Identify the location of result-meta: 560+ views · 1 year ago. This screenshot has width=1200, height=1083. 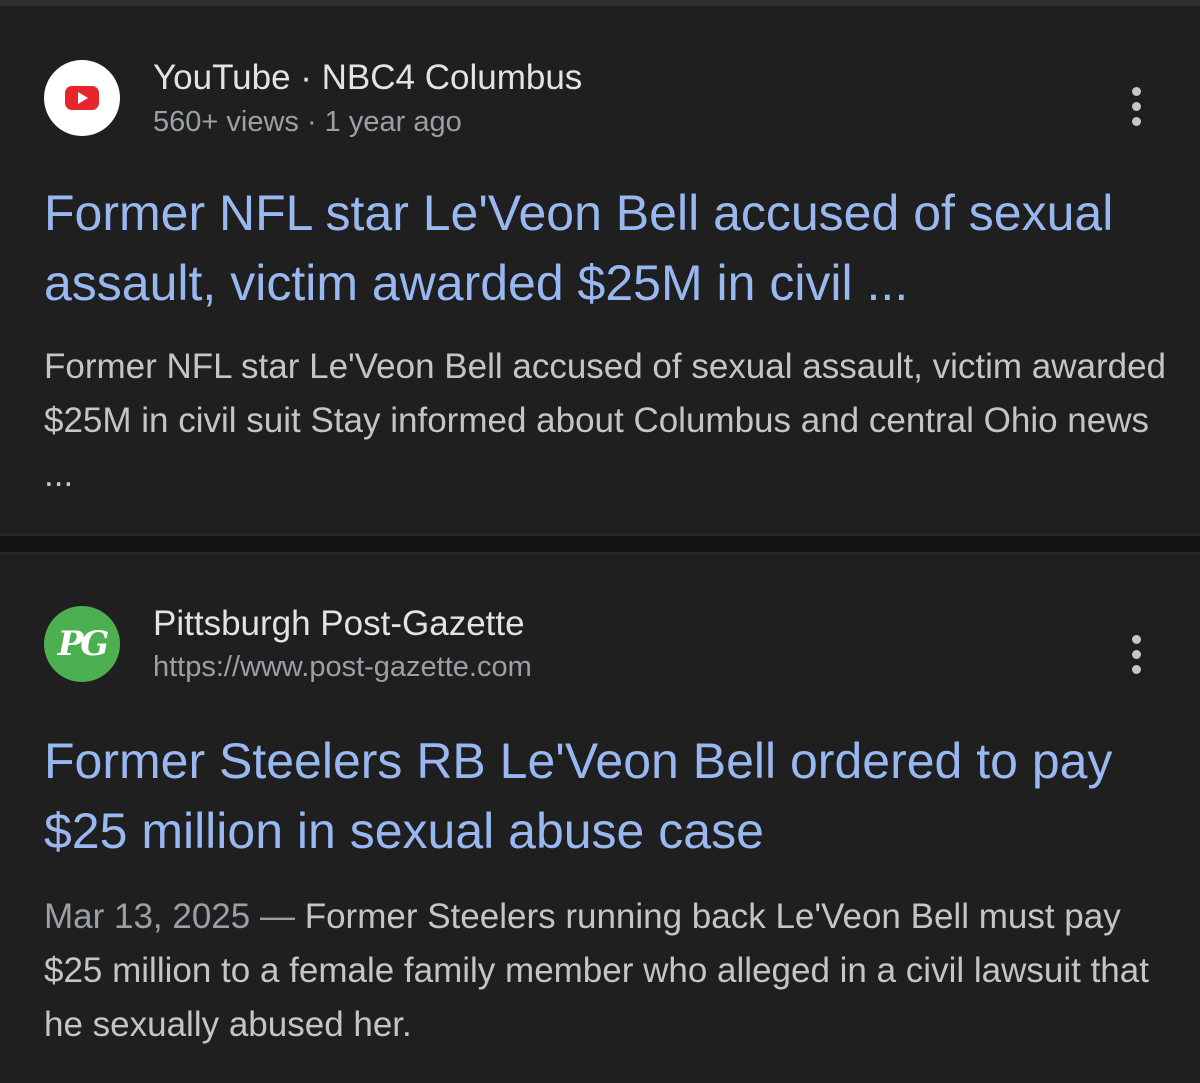
(307, 122).